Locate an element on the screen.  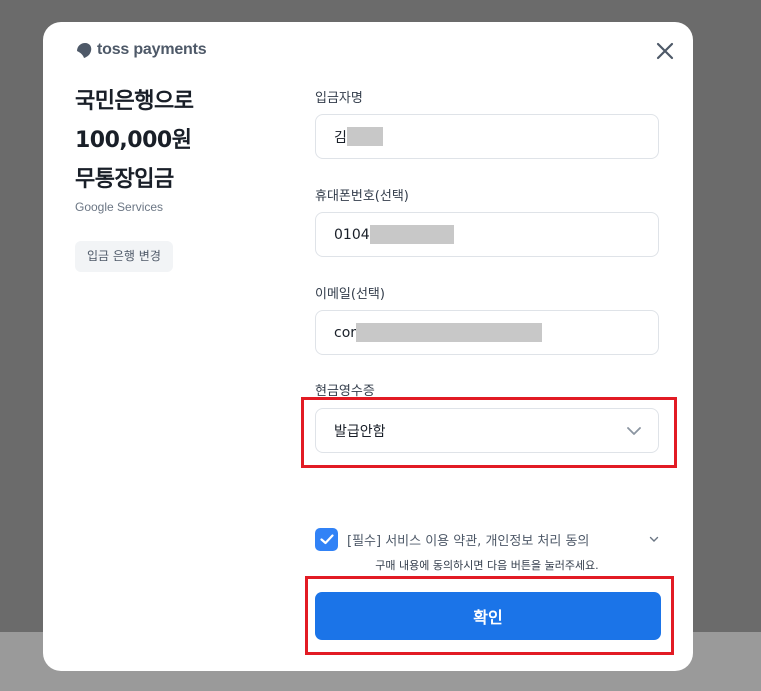
agreement-row: [필수] 서비스 이용 약관, 개인정보 처리 동의 is located at coordinates (487, 539).